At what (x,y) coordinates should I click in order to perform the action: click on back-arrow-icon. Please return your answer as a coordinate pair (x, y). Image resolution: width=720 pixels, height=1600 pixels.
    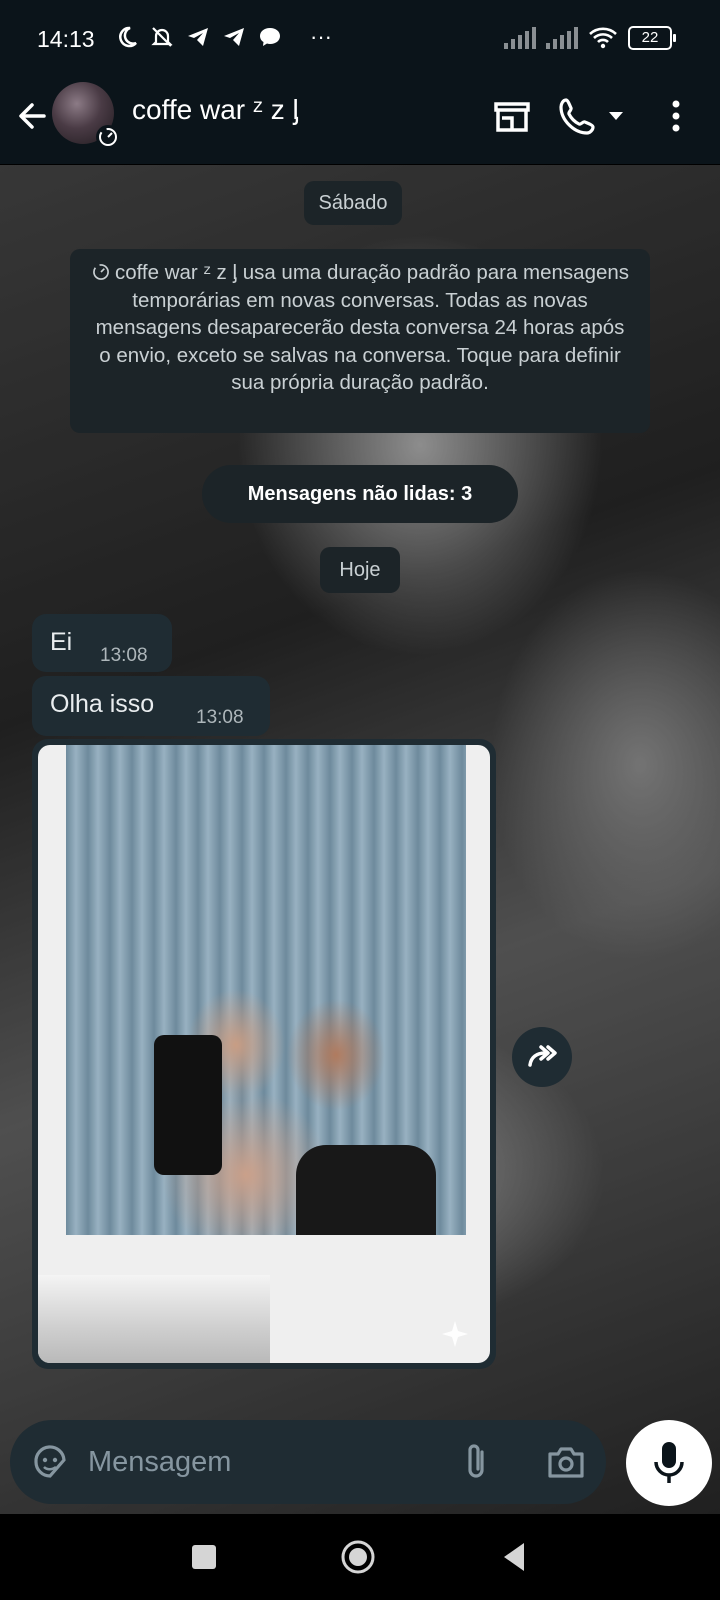
    Looking at the image, I should click on (34, 116).